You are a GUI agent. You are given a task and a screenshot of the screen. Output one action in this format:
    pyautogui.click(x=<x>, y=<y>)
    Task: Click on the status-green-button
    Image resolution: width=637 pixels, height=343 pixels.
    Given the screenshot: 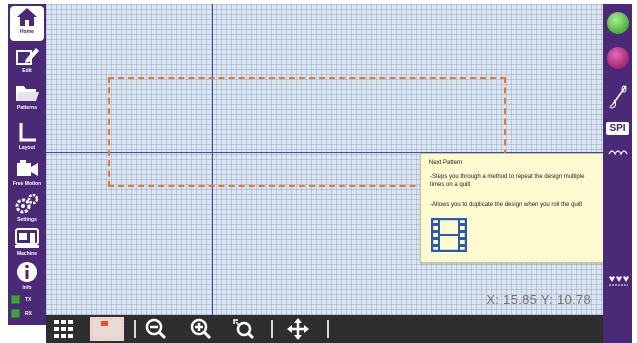 What is the action you would take?
    pyautogui.click(x=617, y=23)
    